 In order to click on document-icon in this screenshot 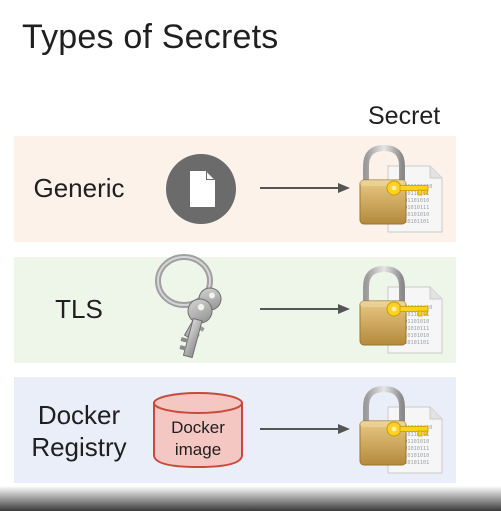, I will do `click(201, 189)`.